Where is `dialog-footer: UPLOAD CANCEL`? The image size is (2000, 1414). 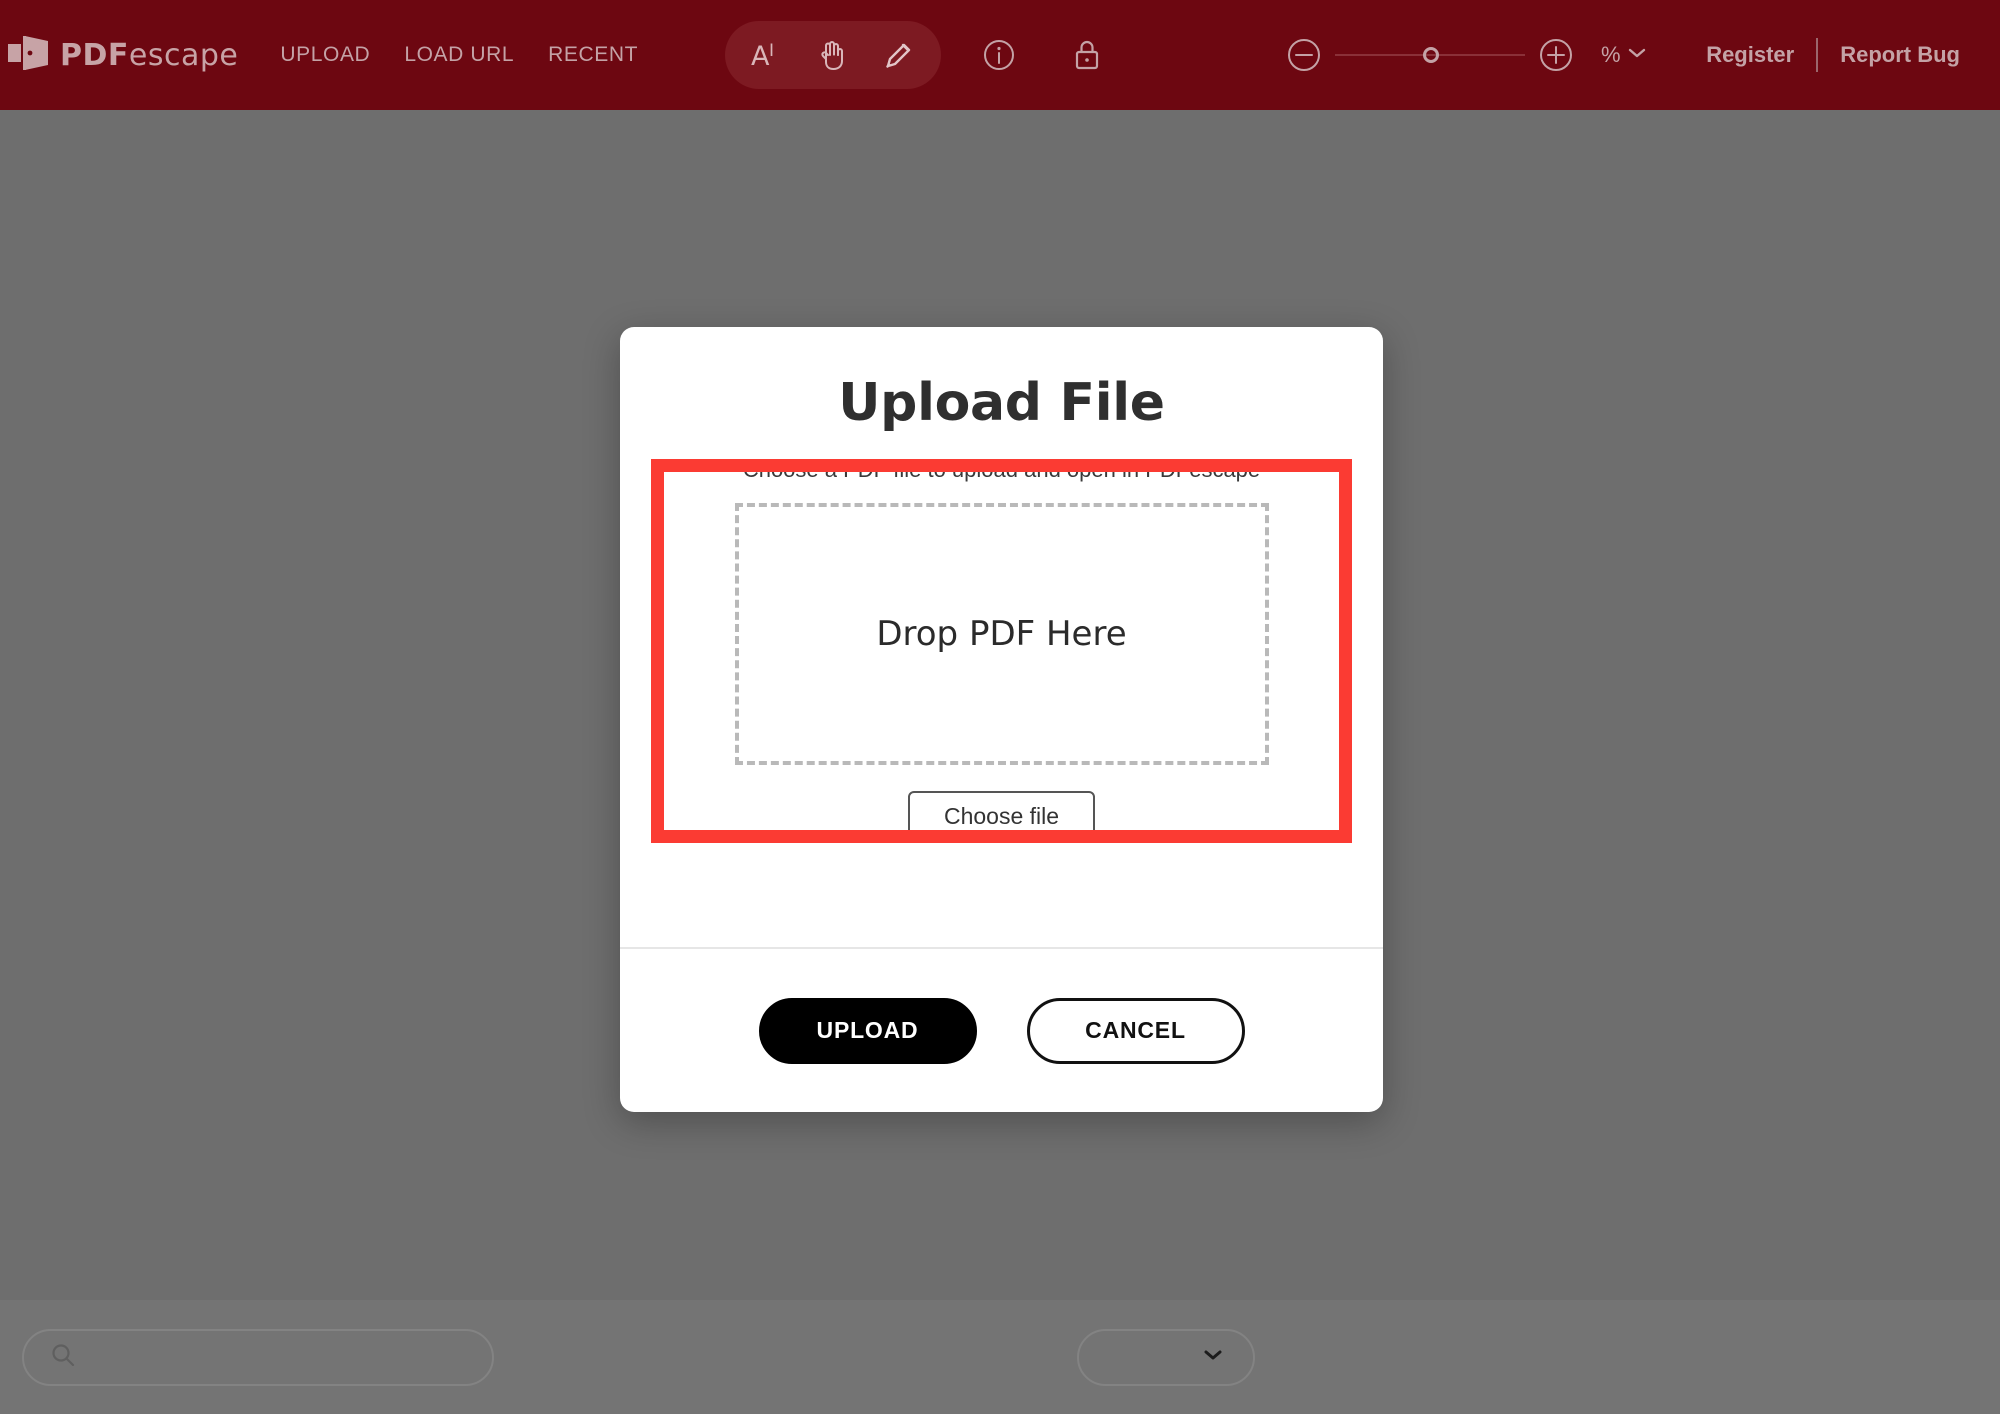 dialog-footer: UPLOAD CANCEL is located at coordinates (1001, 1030).